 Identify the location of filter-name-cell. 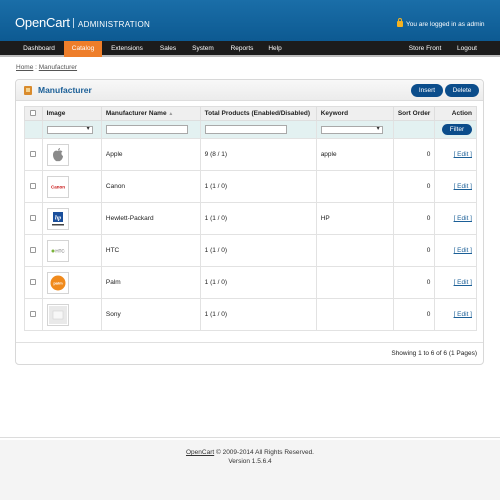
(150, 129).